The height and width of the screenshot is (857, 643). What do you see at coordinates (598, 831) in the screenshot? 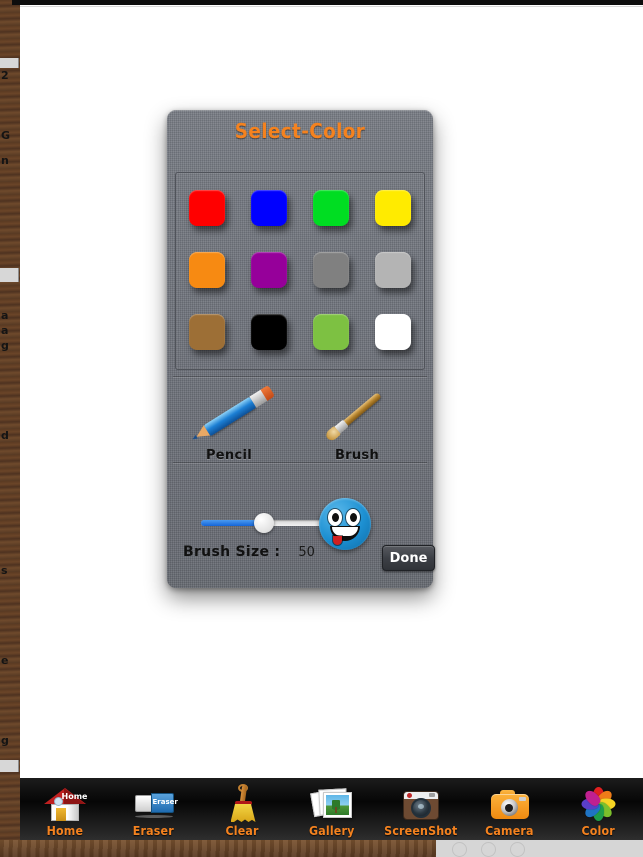
I see `toolbar-label-color: Color` at bounding box center [598, 831].